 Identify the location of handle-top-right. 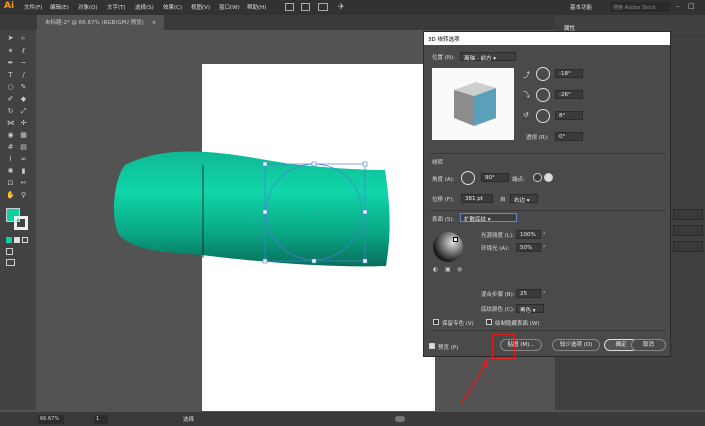
(365, 164).